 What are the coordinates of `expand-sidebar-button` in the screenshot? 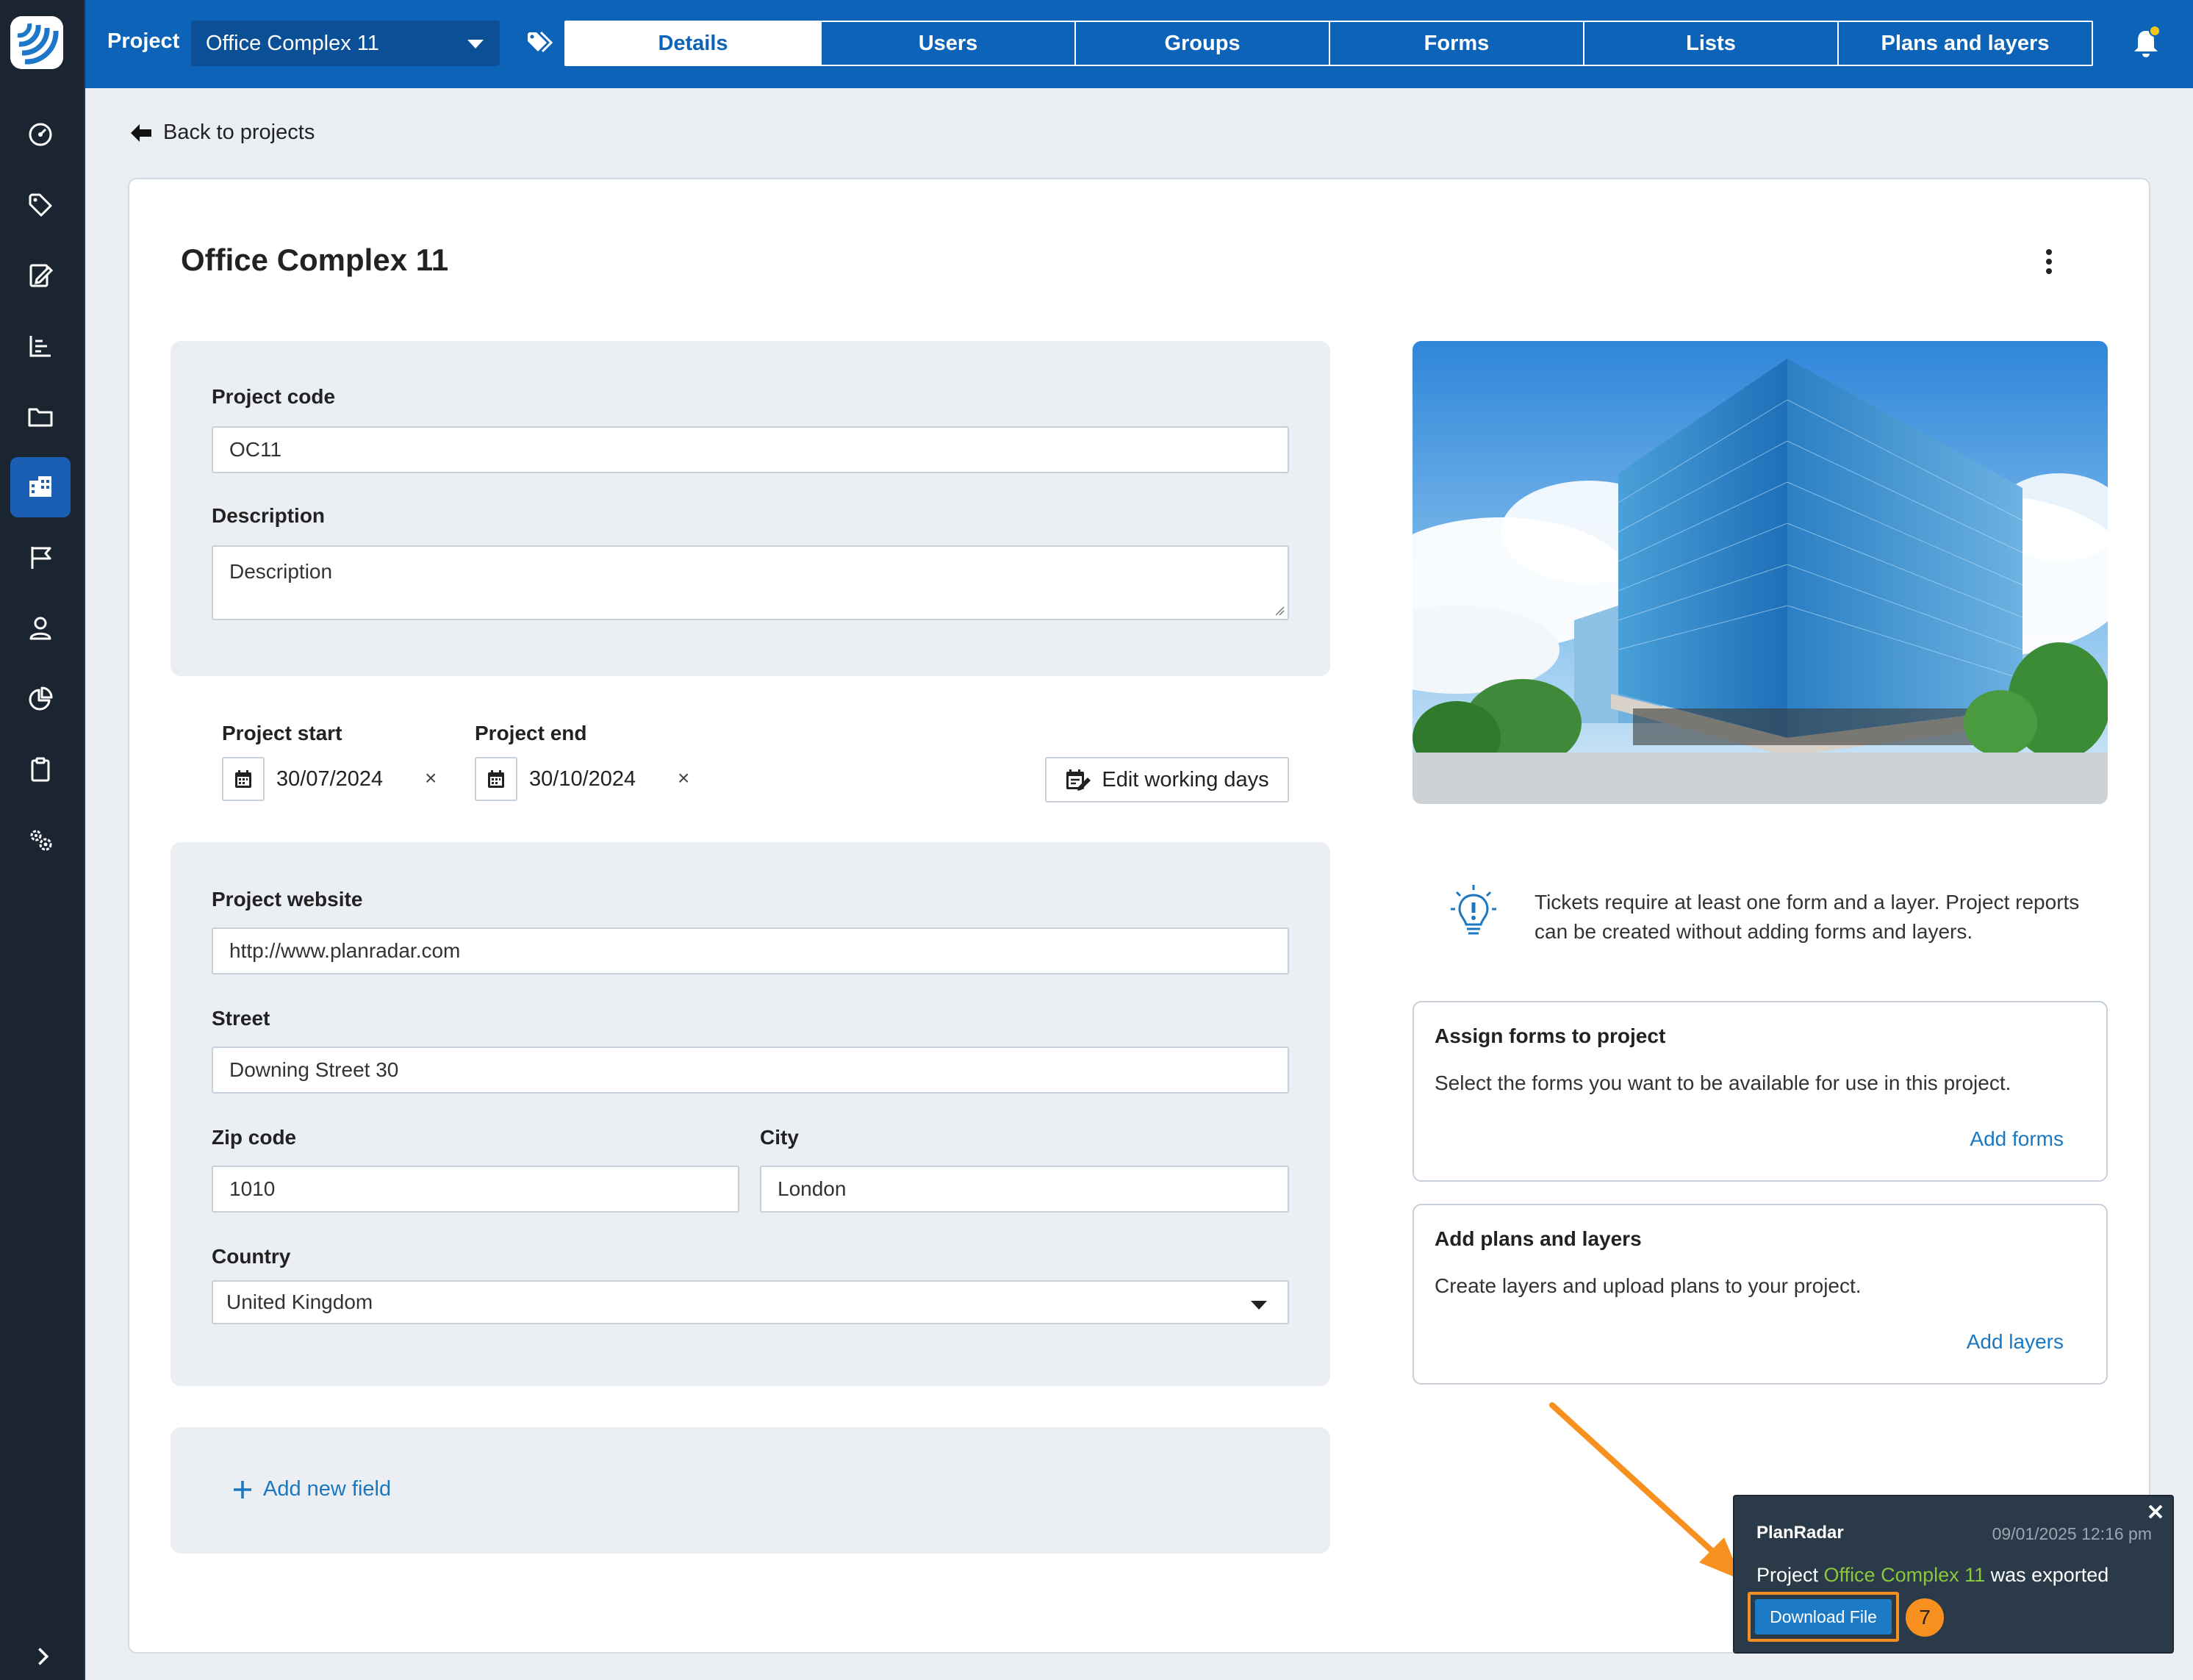 It's located at (42, 1656).